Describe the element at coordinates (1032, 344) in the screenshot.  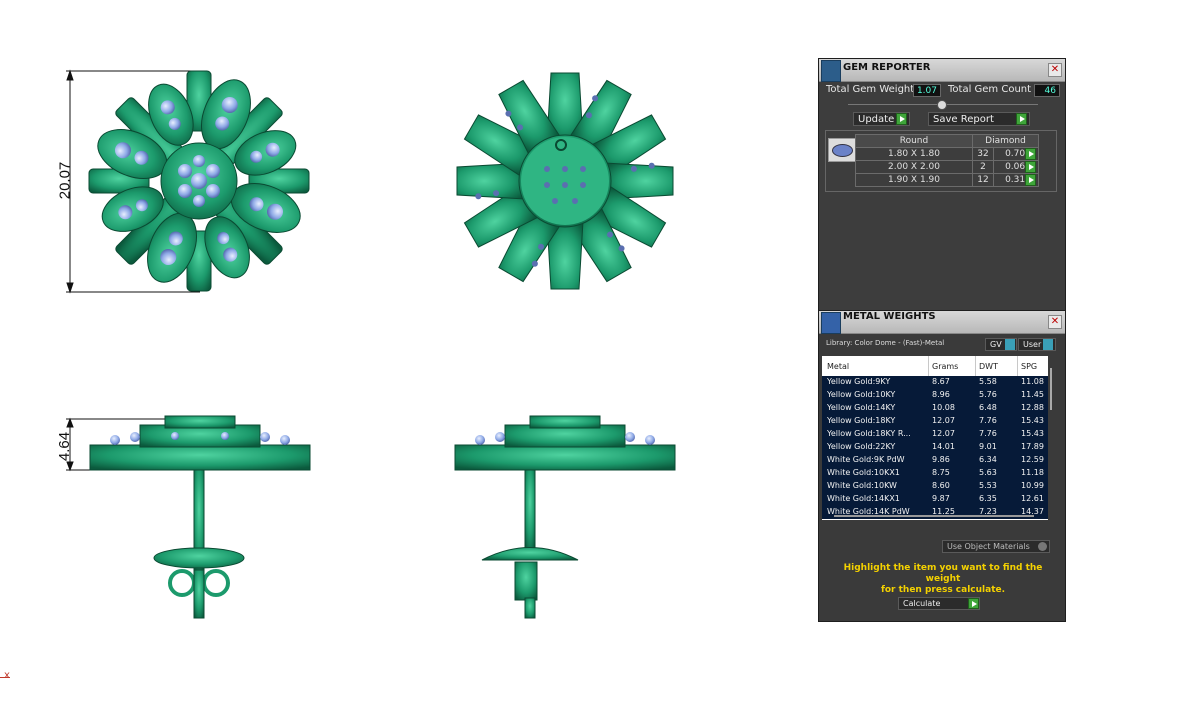
I see `user-label: User` at that location.